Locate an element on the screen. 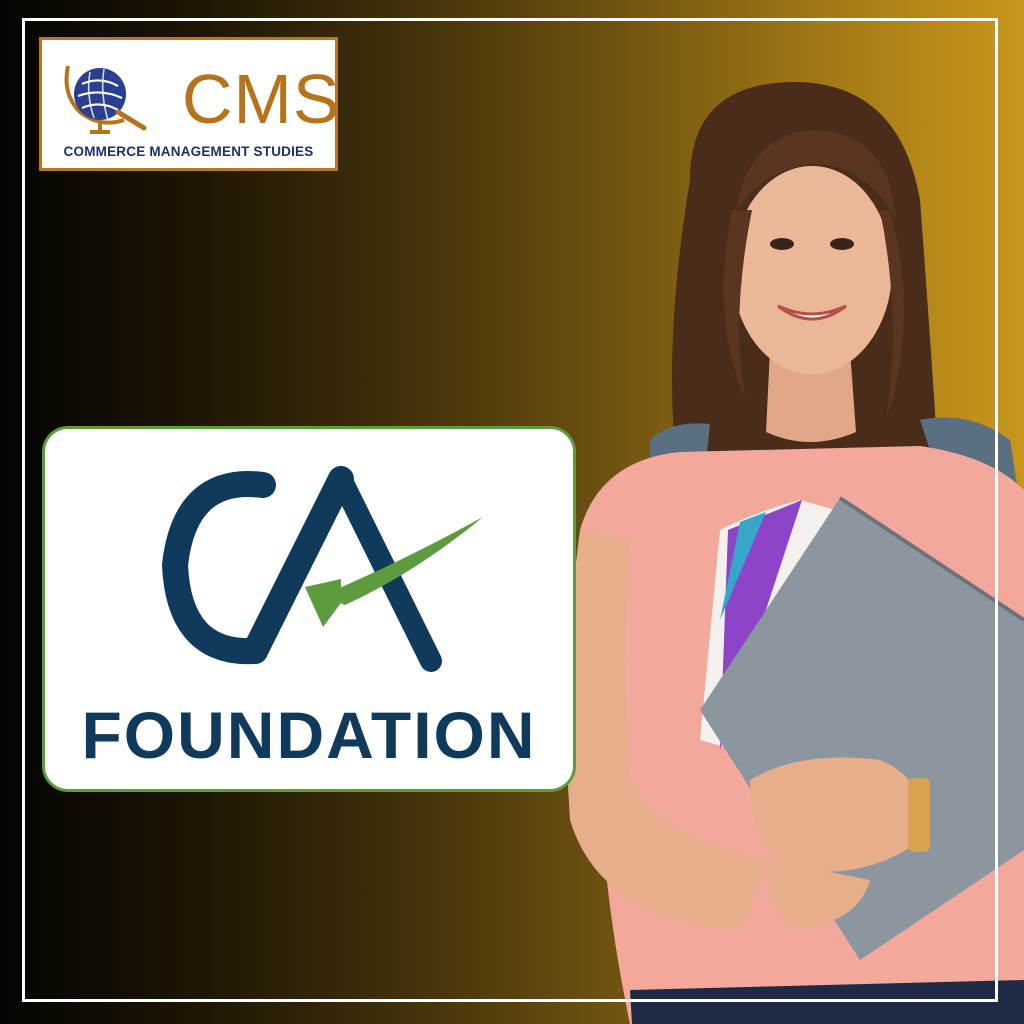  brand-name: CMS is located at coordinates (261, 99).